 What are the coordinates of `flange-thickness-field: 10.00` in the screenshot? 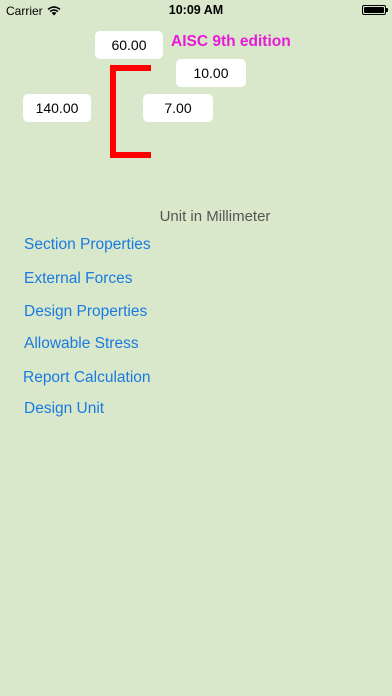 It's located at (211, 73).